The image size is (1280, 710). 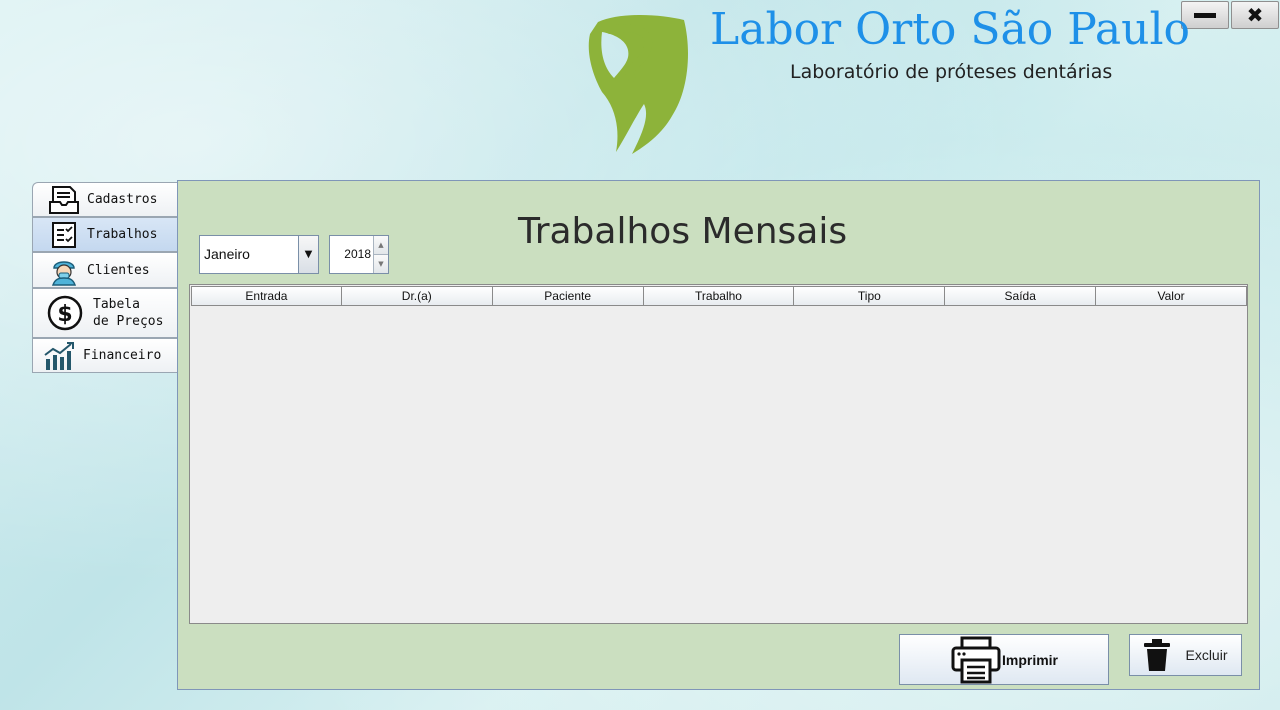 I want to click on year-spinner-value: 2018, so click(x=351, y=254).